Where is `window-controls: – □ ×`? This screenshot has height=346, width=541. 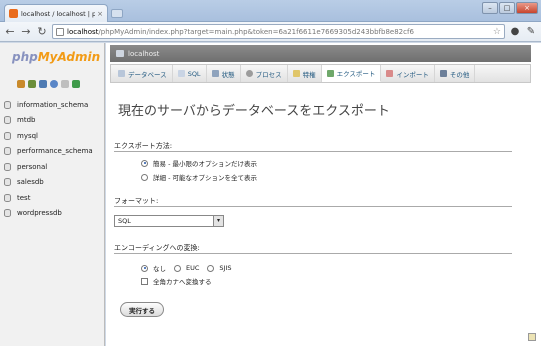
window-controls: – □ × is located at coordinates (510, 8).